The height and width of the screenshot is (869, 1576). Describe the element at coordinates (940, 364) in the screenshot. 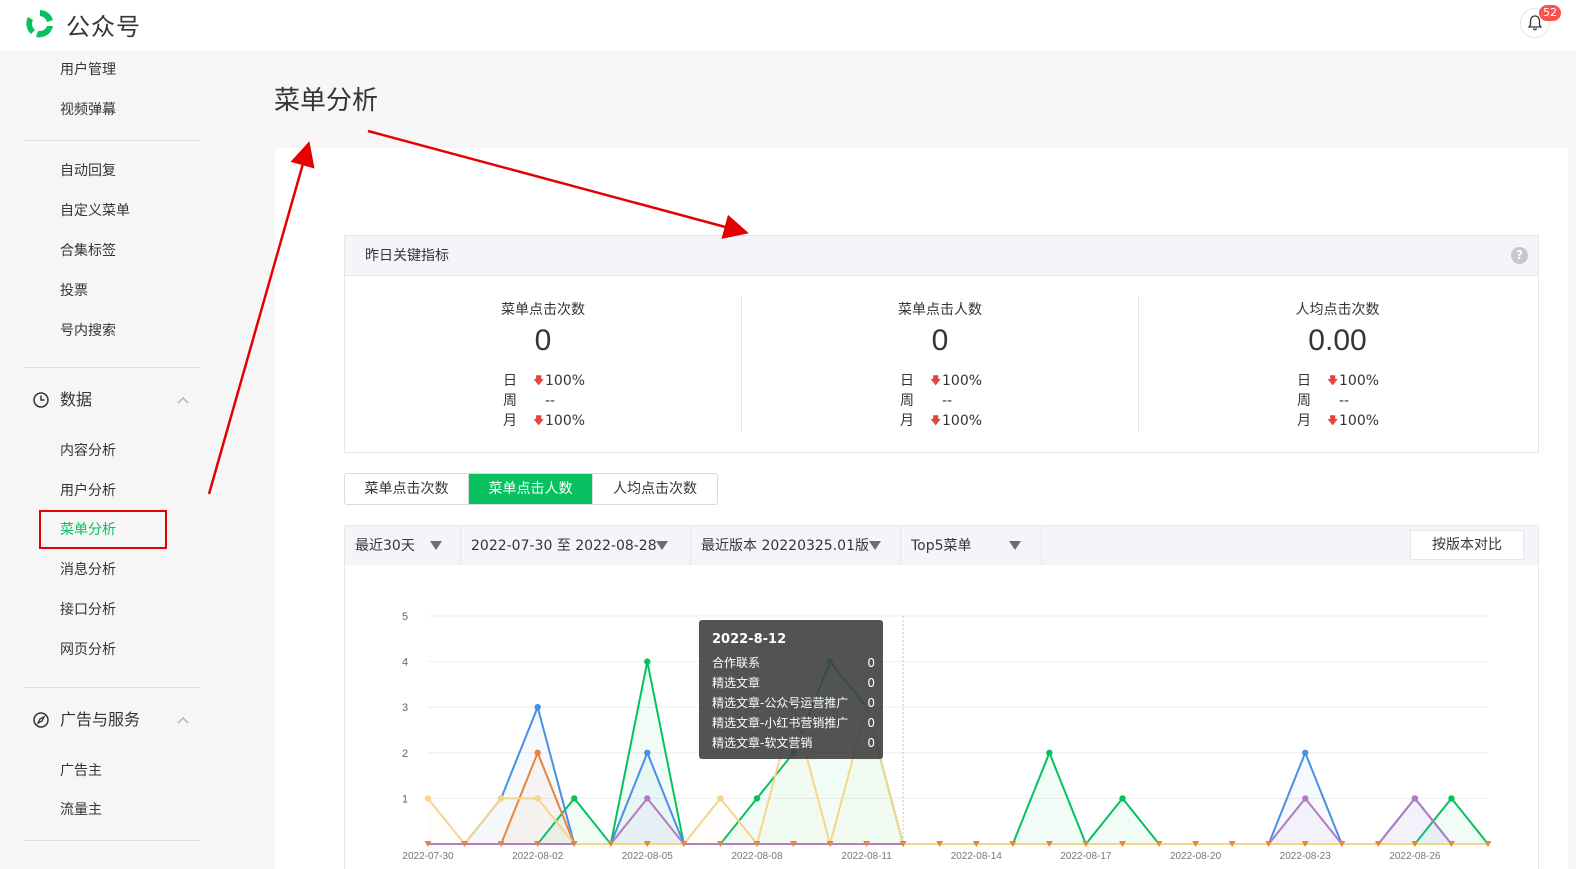

I see `kpi-menu-users: 菜单点击人数 0 日 🡇 100% 周 -- 月 🡇 100%` at that location.